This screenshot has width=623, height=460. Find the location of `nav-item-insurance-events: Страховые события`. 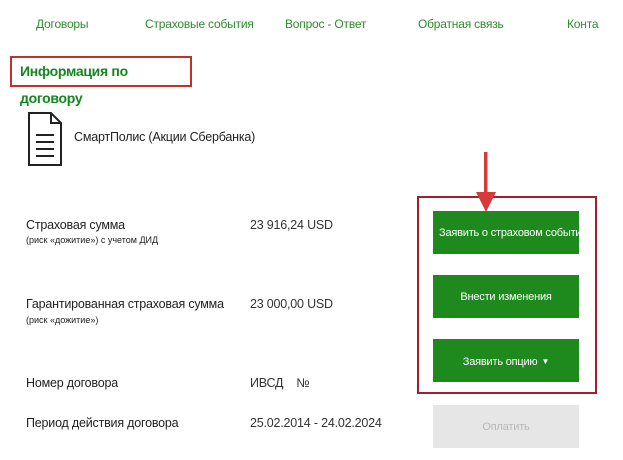

nav-item-insurance-events: Страховые события is located at coordinates (199, 24).